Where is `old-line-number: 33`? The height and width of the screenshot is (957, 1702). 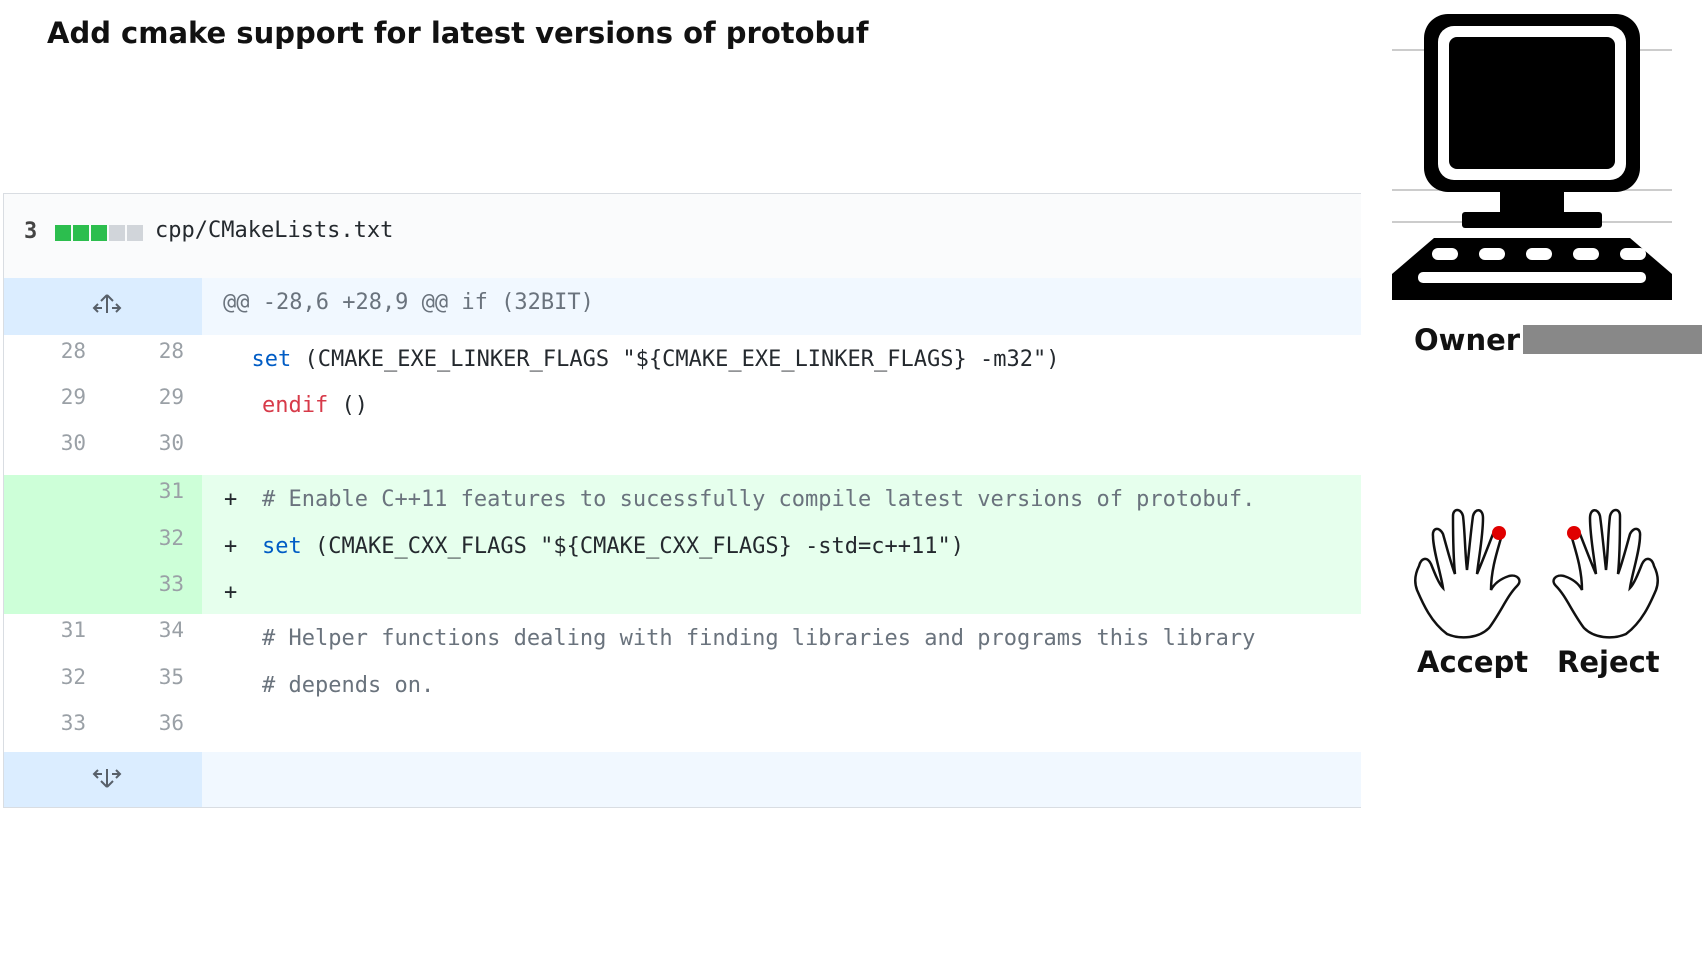
old-line-number: 33 is located at coordinates (66, 723).